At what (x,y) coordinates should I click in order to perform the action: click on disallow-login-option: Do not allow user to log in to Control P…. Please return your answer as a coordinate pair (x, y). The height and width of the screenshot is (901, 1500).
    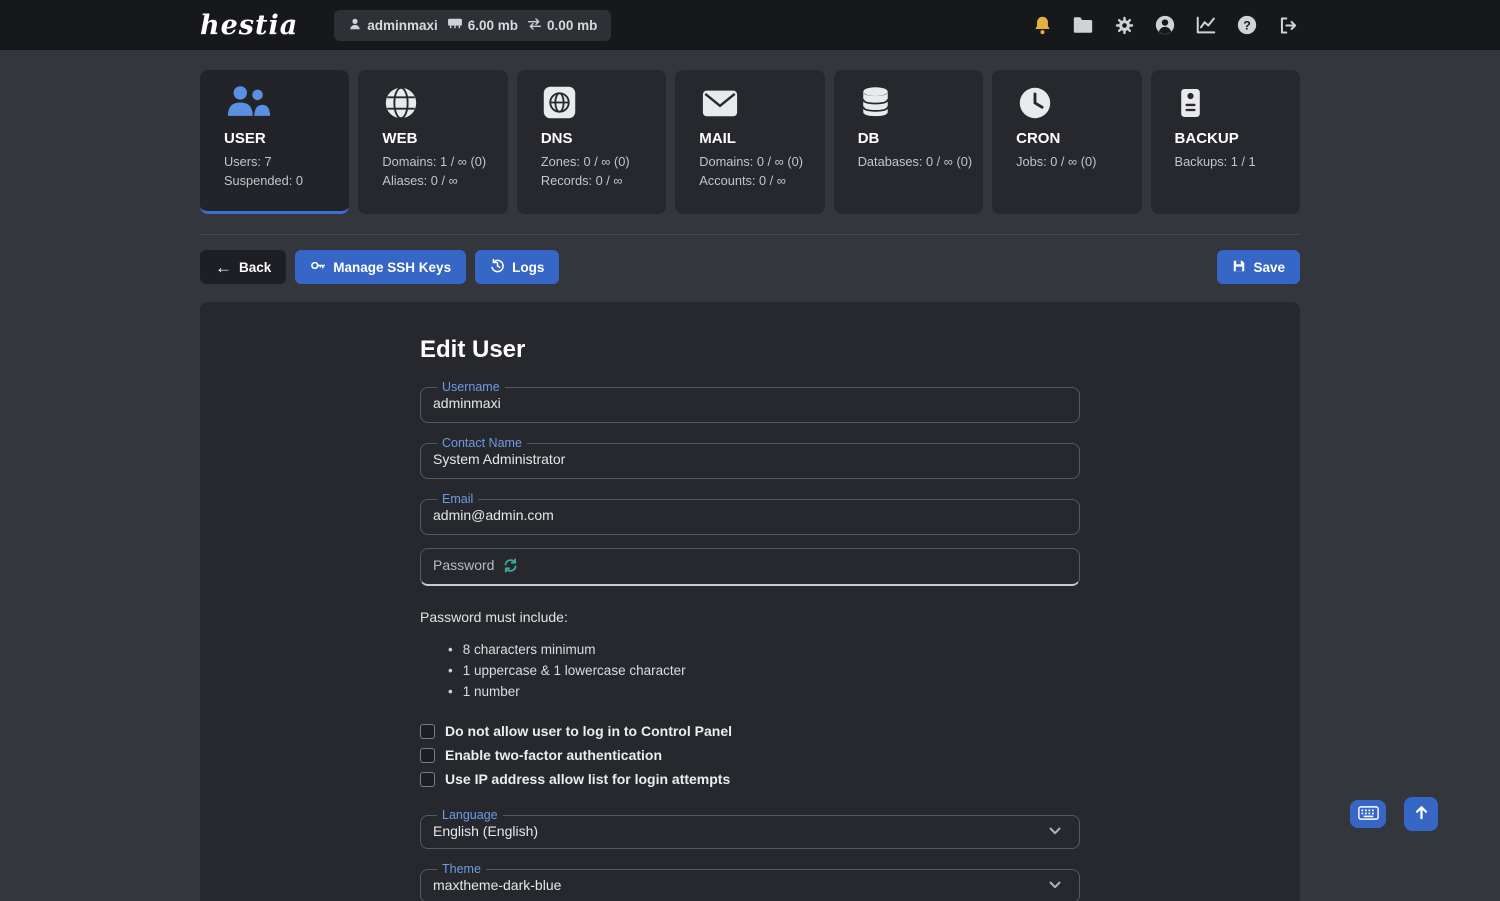
    Looking at the image, I should click on (750, 731).